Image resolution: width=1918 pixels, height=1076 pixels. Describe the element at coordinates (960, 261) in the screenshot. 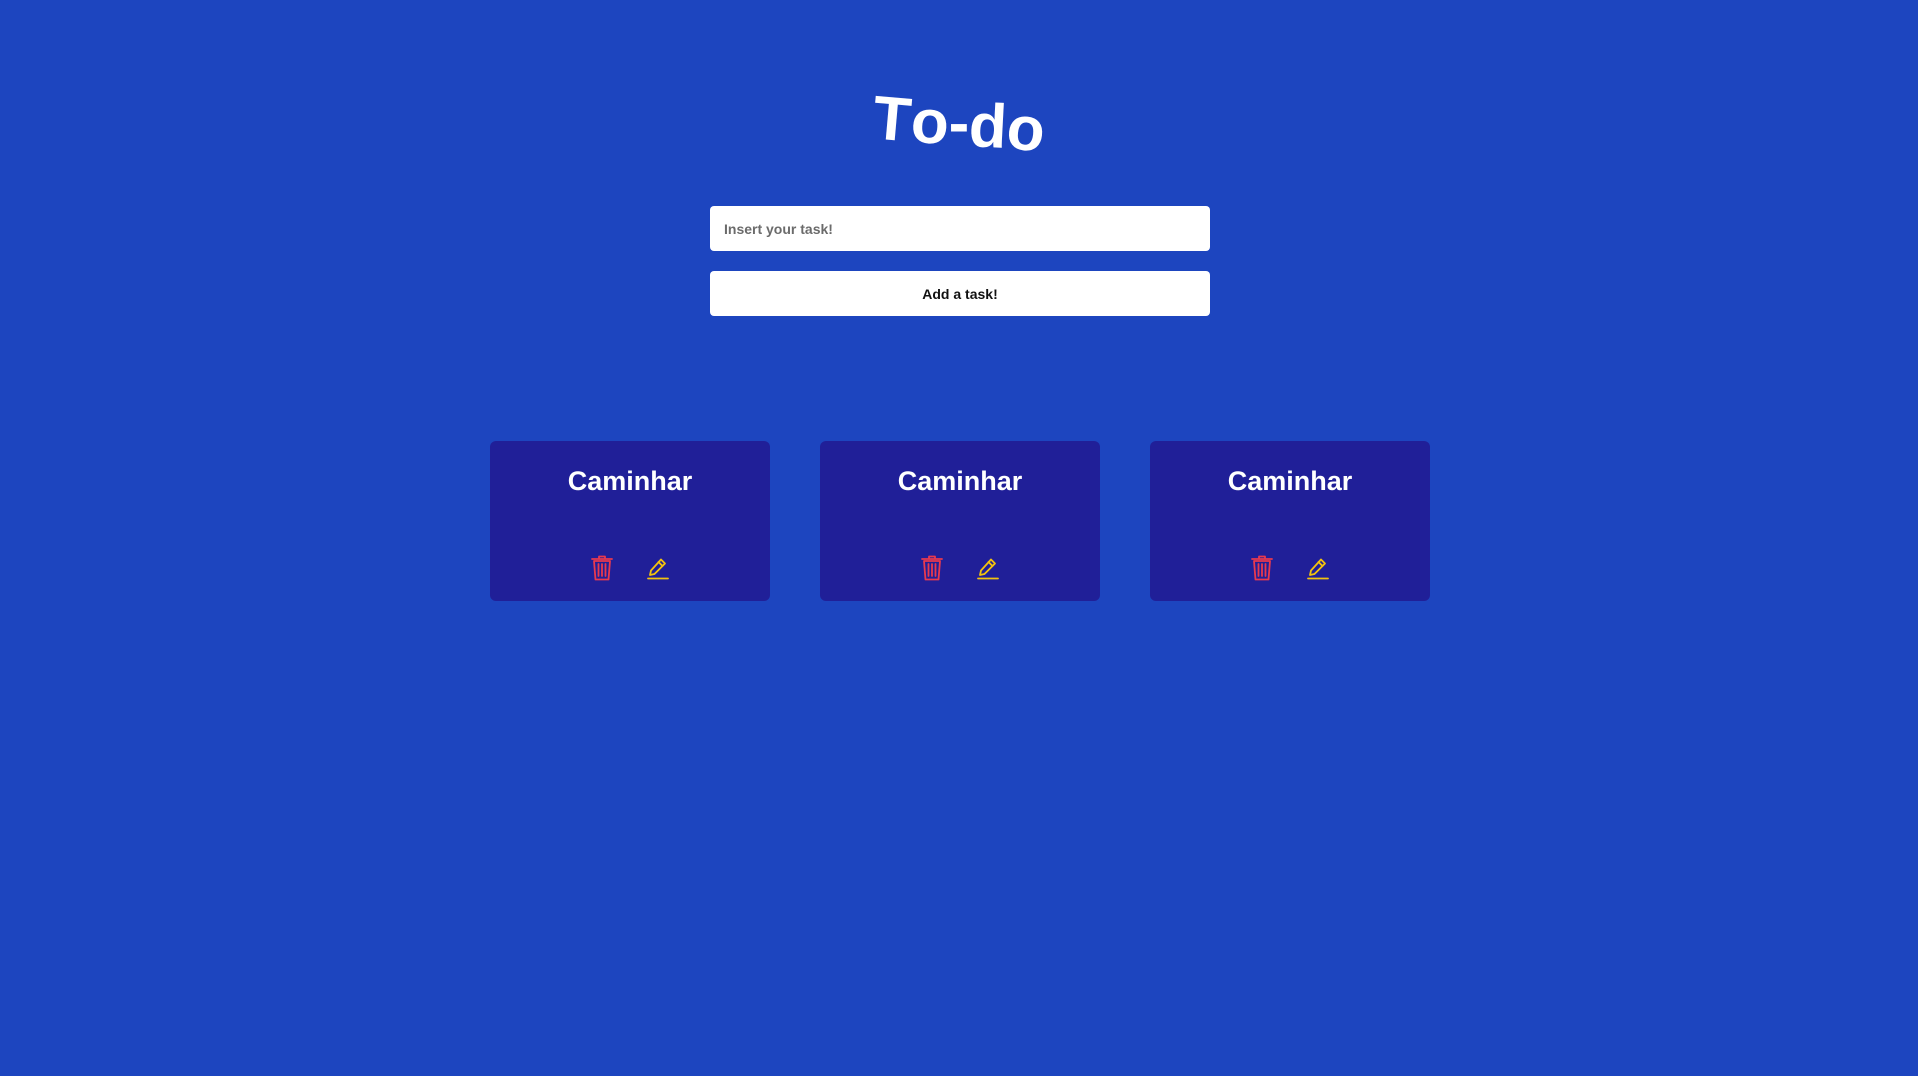

I see `task-form: Add a task!` at that location.